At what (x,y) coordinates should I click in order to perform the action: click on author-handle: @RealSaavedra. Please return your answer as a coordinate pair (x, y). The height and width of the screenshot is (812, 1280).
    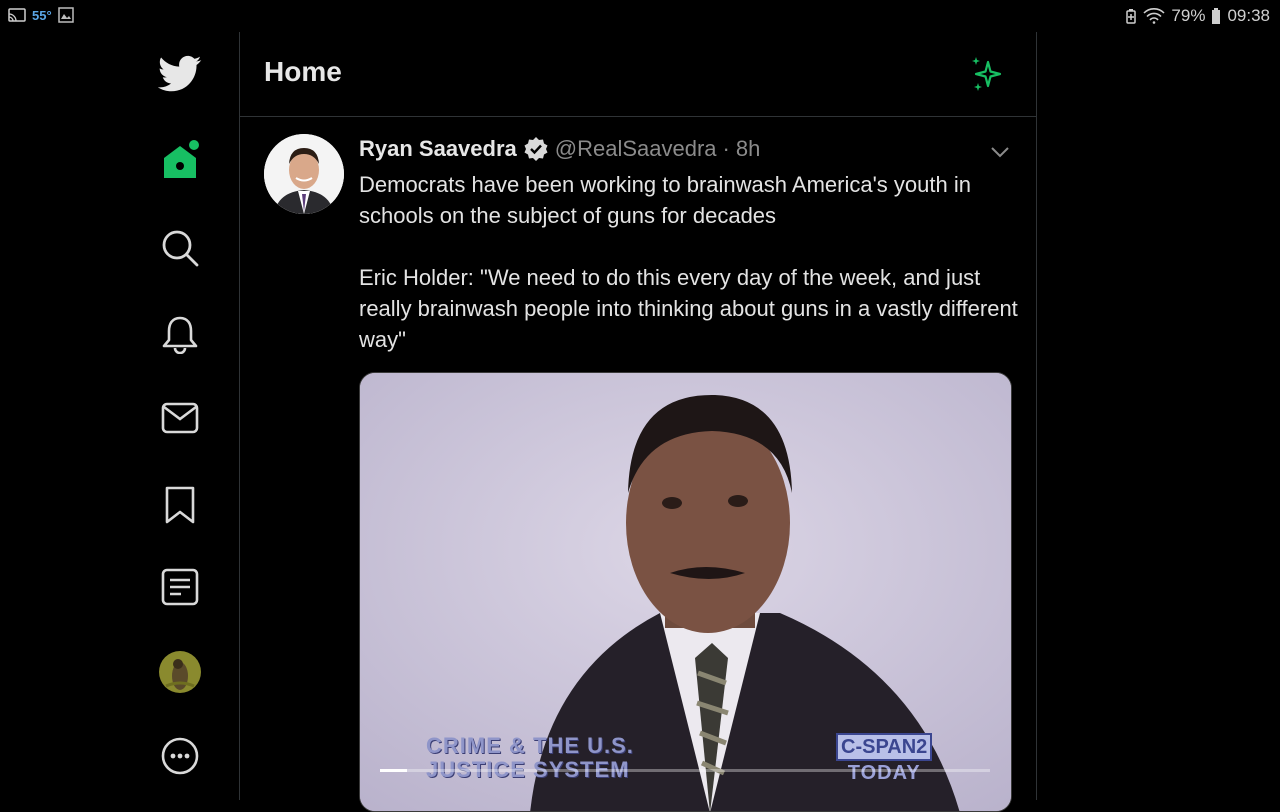
    Looking at the image, I should click on (636, 149).